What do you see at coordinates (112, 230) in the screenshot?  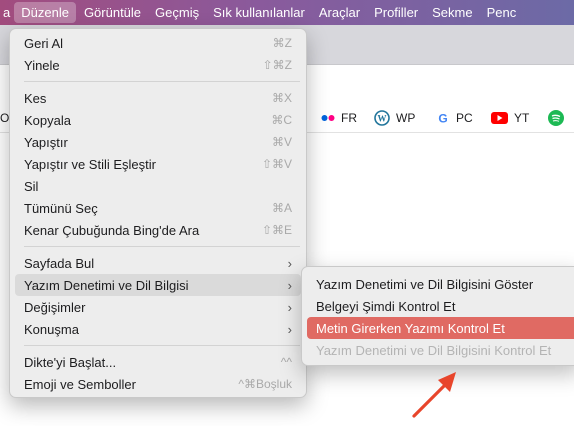 I see `menu-item-bing-search-label: Kenar Çubuğunda Bing'de Ara` at bounding box center [112, 230].